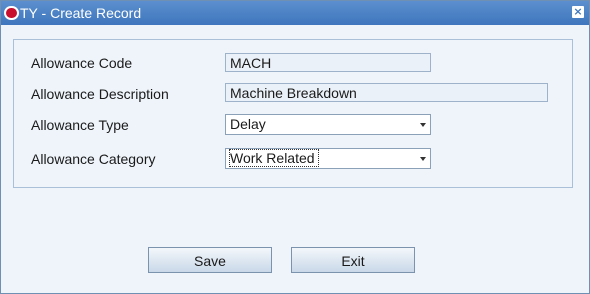 The height and width of the screenshot is (294, 590). Describe the element at coordinates (80, 125) in the screenshot. I see `allowance-type-label: Allowance Type` at that location.